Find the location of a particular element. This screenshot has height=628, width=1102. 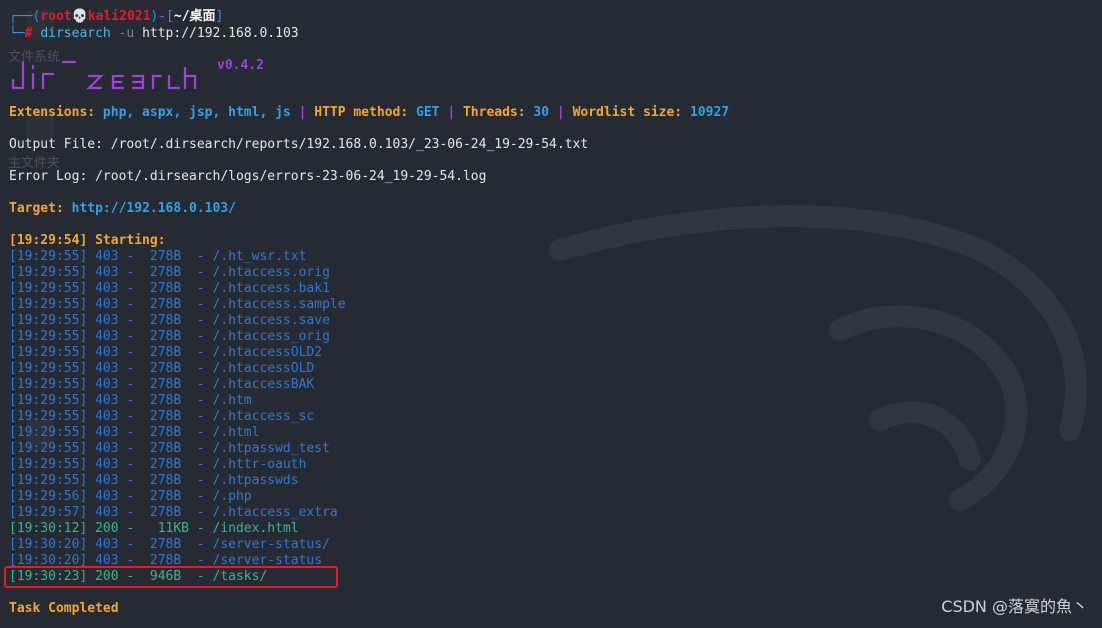

threads-value: 30 is located at coordinates (541, 112).